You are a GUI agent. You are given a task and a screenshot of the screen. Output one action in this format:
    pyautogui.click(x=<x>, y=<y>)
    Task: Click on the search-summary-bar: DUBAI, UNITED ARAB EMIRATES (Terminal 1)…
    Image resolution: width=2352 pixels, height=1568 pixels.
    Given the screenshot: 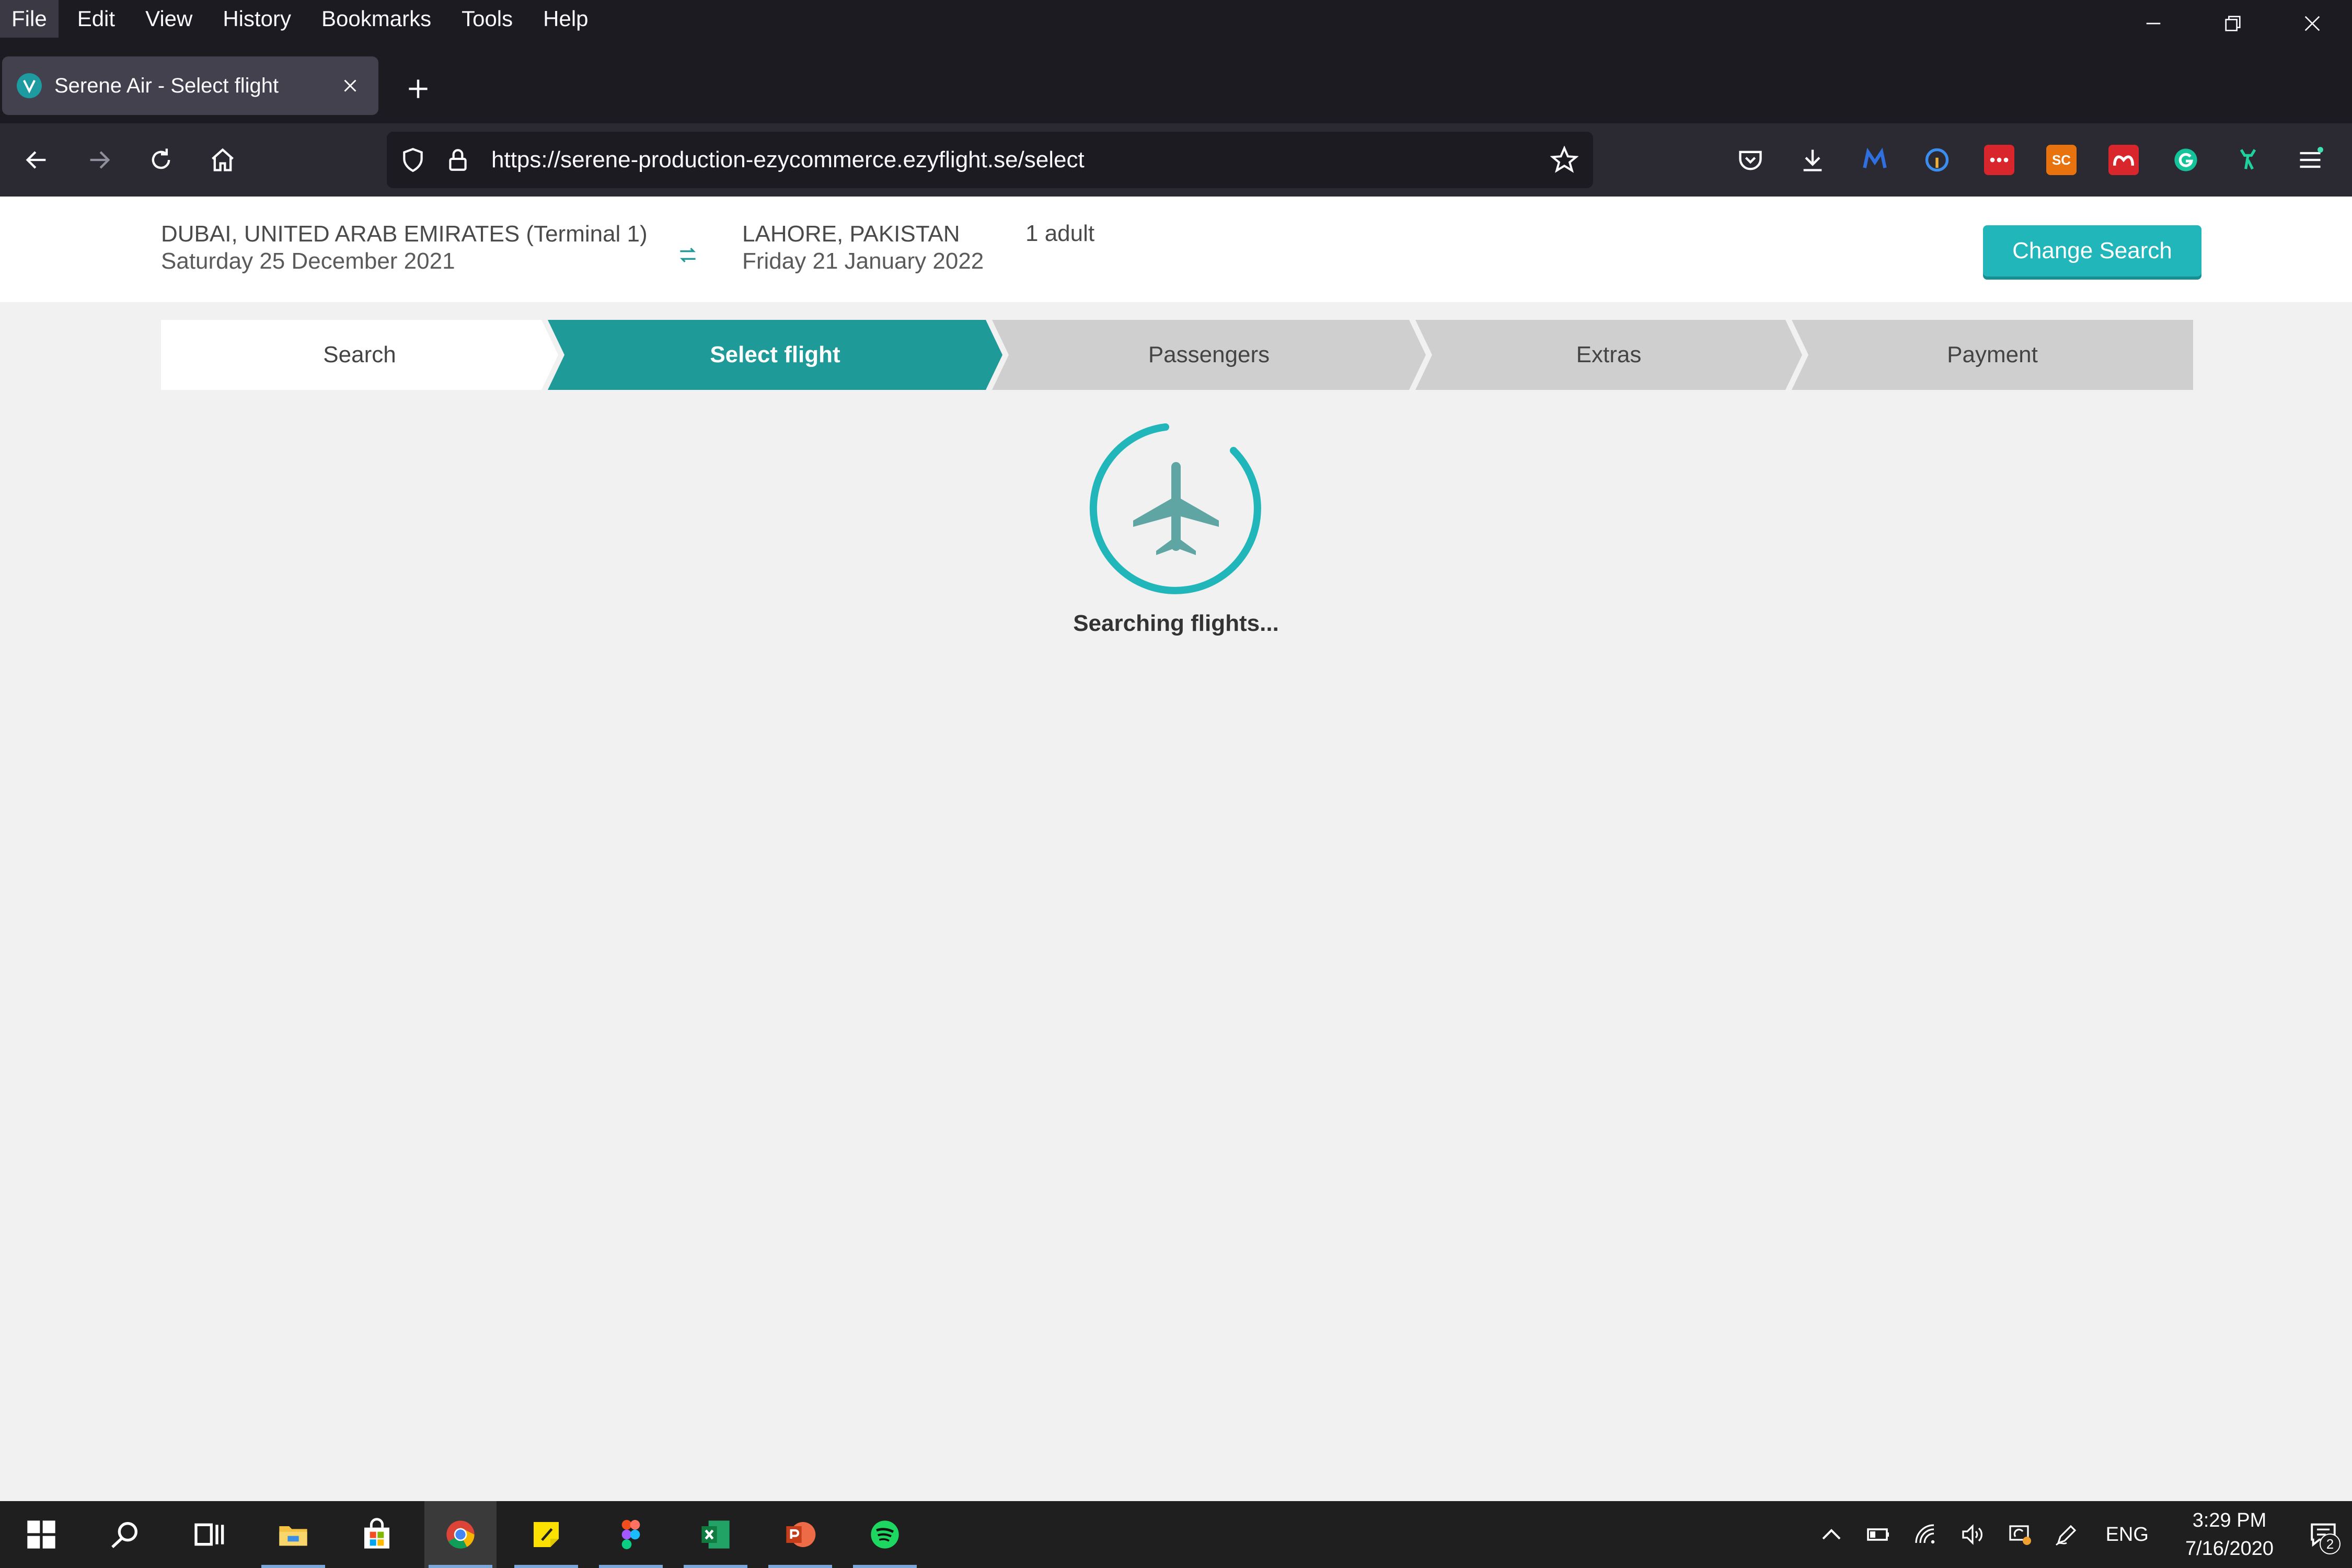 What is the action you would take?
    pyautogui.click(x=1176, y=249)
    